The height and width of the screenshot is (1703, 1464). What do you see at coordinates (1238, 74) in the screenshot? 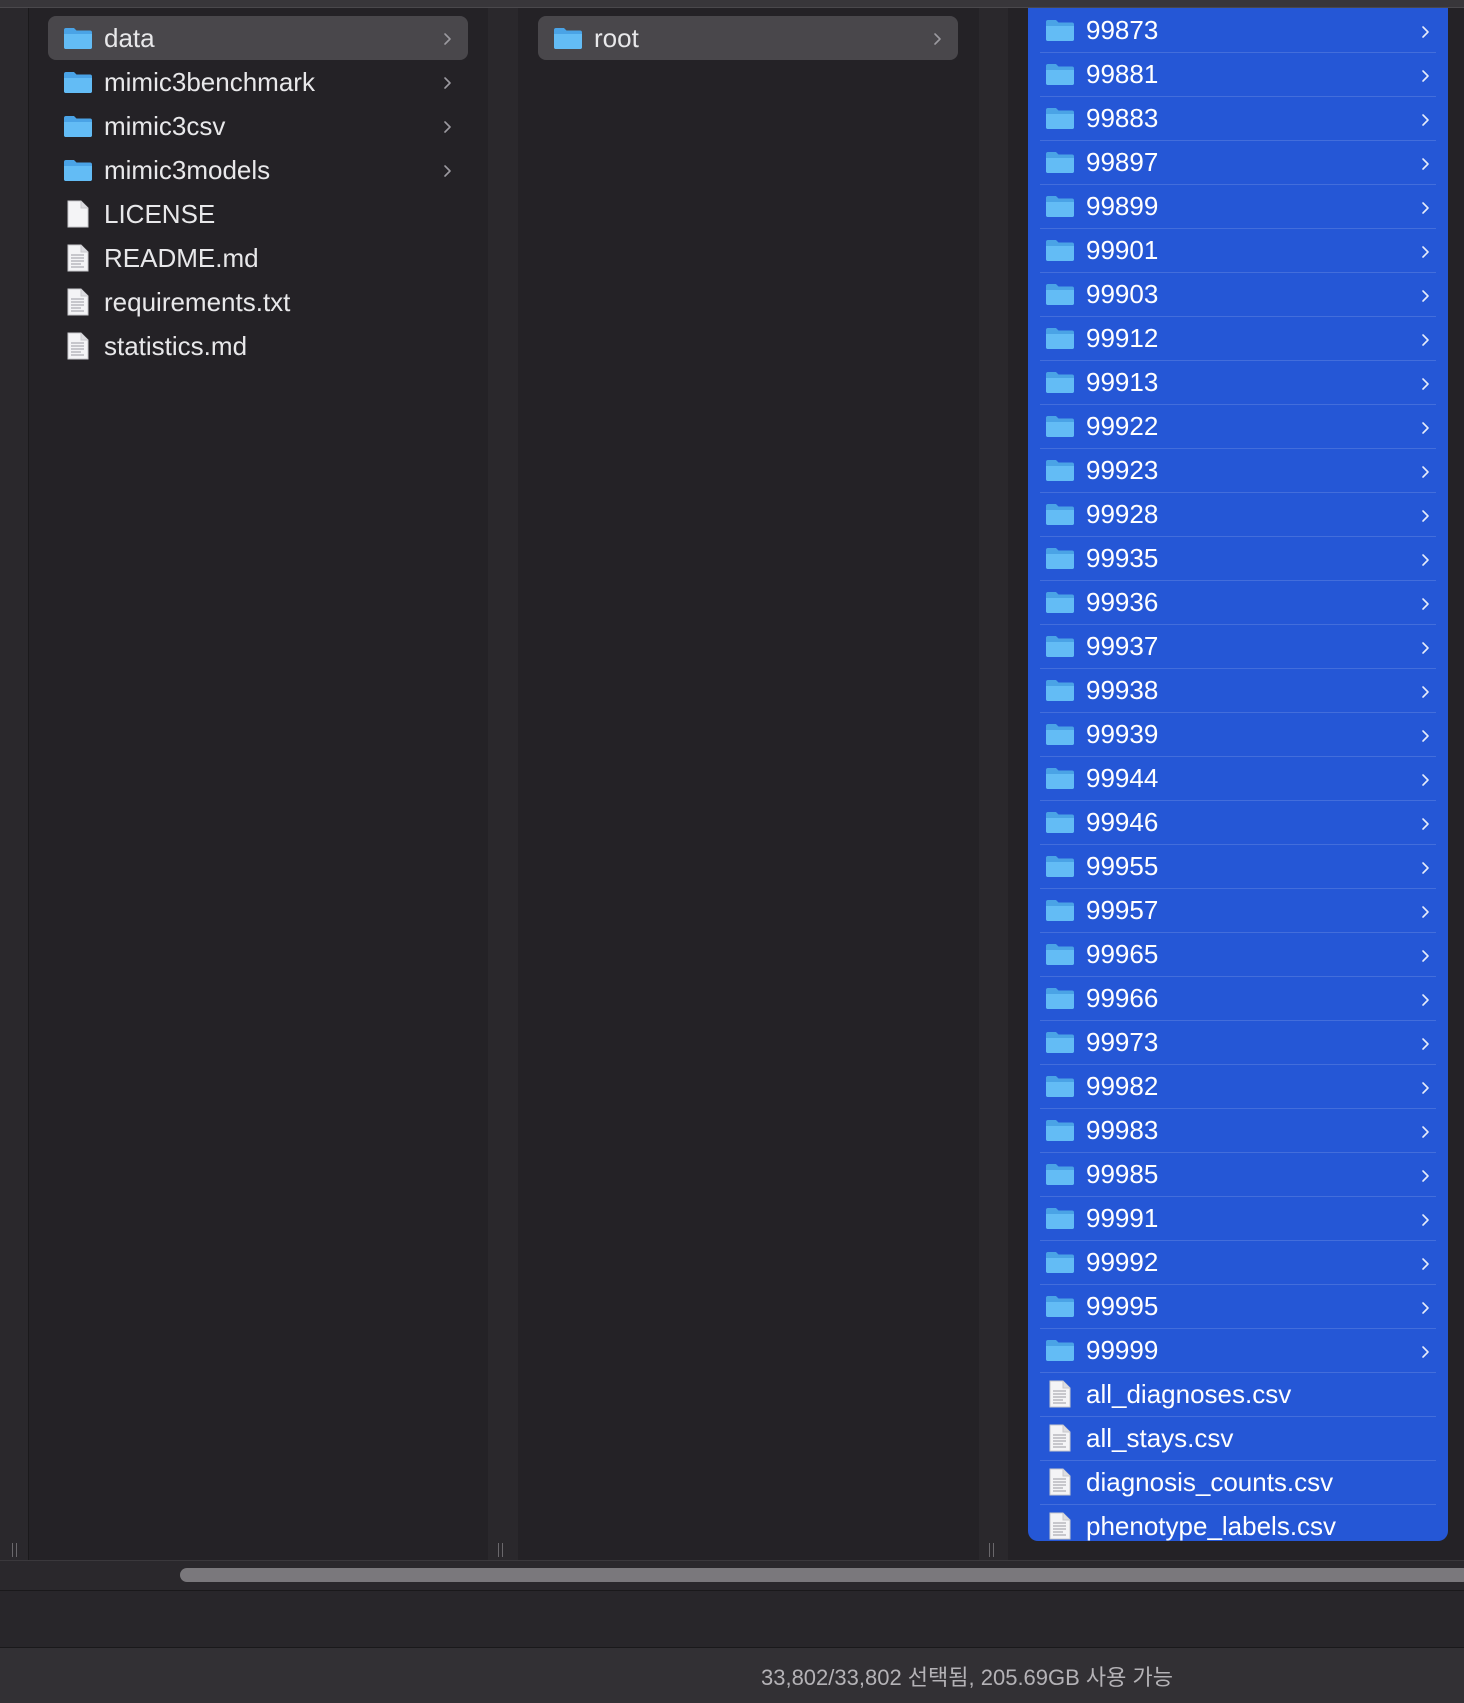
I see `folder-item: 99881` at bounding box center [1238, 74].